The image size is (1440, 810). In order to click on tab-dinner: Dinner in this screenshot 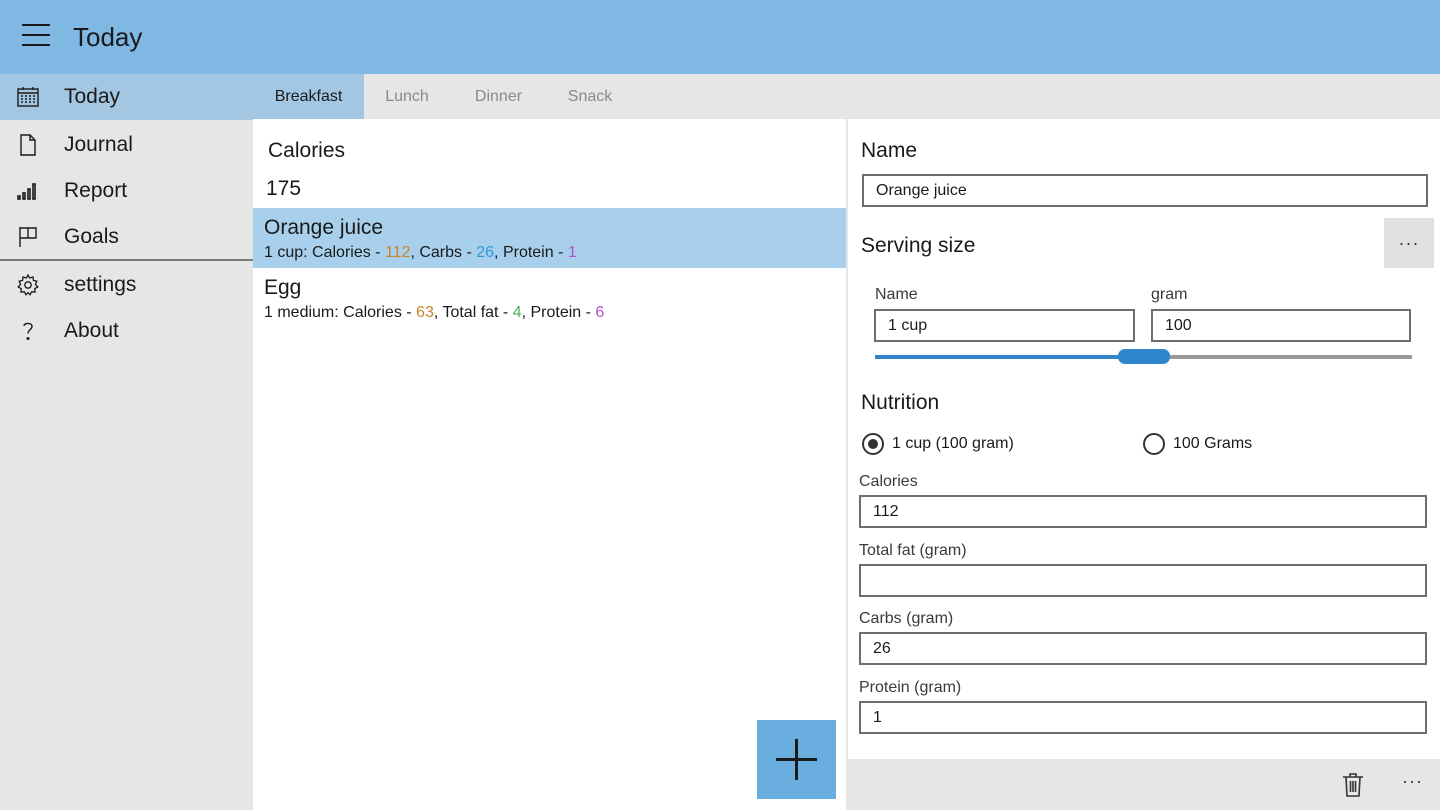, I will do `click(498, 96)`.